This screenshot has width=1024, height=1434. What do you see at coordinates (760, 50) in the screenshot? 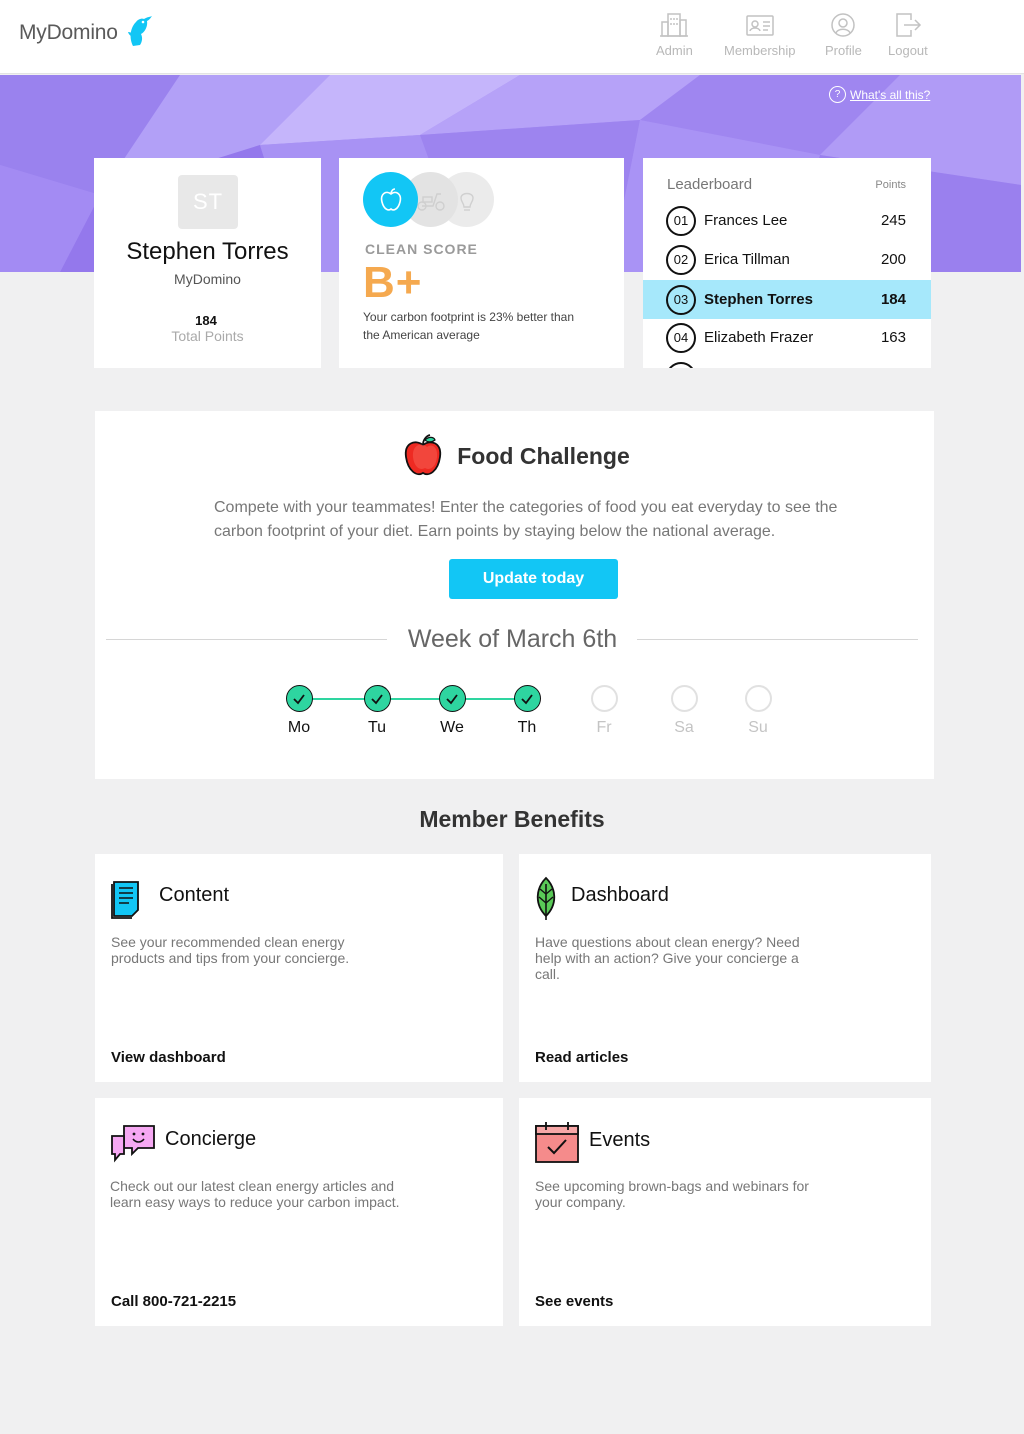
I see `nav-membership-label: Membership` at bounding box center [760, 50].